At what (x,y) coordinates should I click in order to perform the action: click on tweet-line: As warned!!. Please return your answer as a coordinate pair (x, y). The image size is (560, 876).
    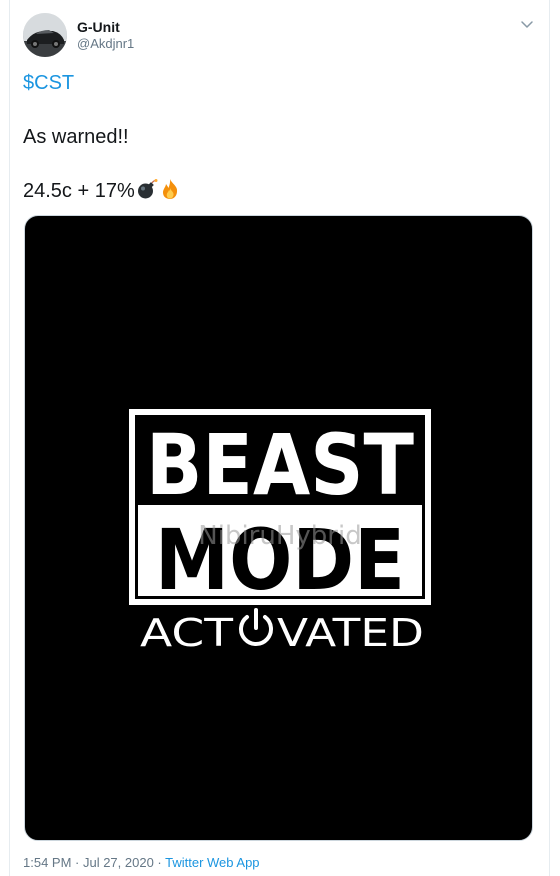
    Looking at the image, I should click on (76, 137).